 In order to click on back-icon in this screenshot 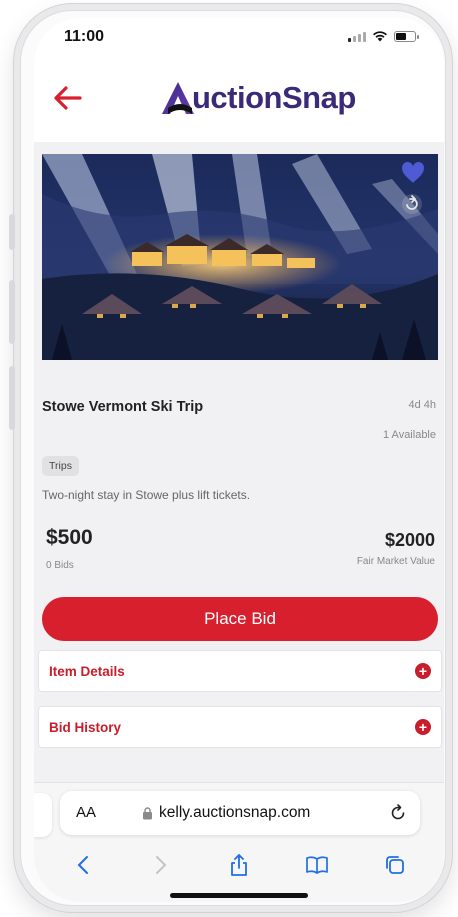, I will do `click(83, 865)`.